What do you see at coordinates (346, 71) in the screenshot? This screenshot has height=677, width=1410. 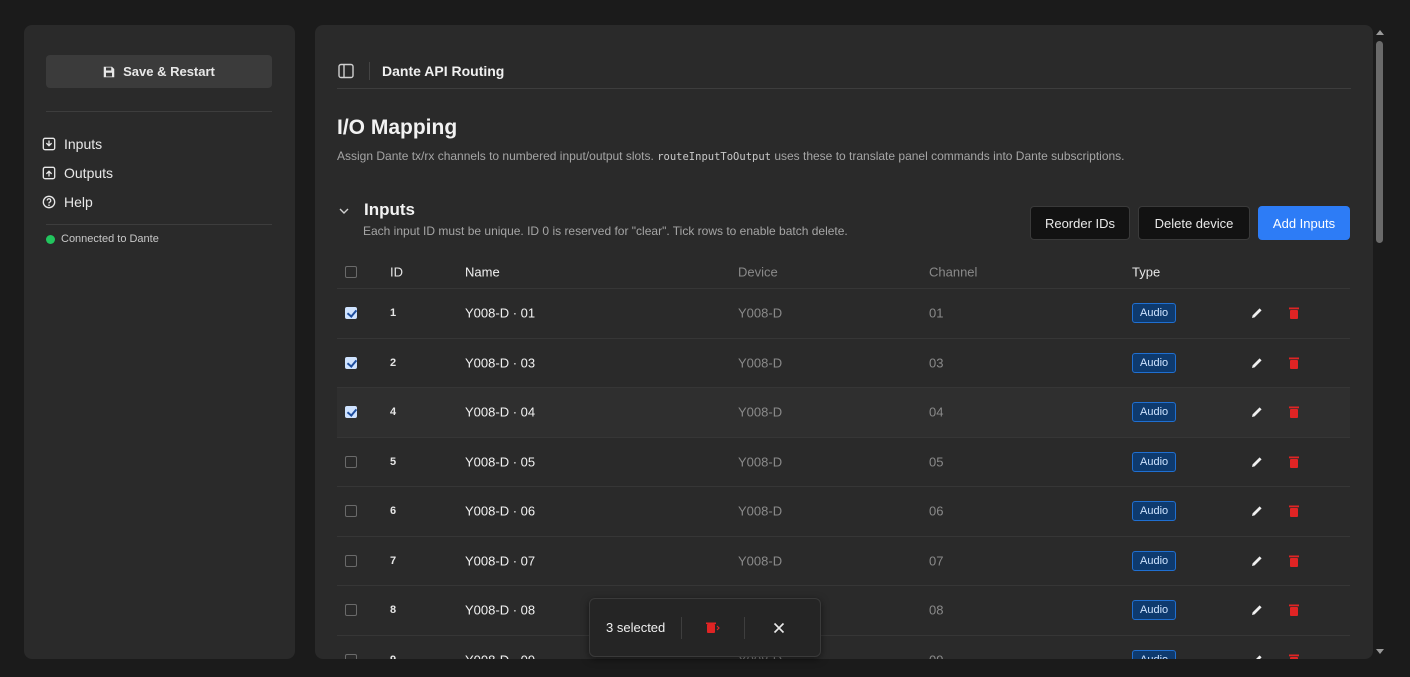 I see `sidebar-toggle-icon` at bounding box center [346, 71].